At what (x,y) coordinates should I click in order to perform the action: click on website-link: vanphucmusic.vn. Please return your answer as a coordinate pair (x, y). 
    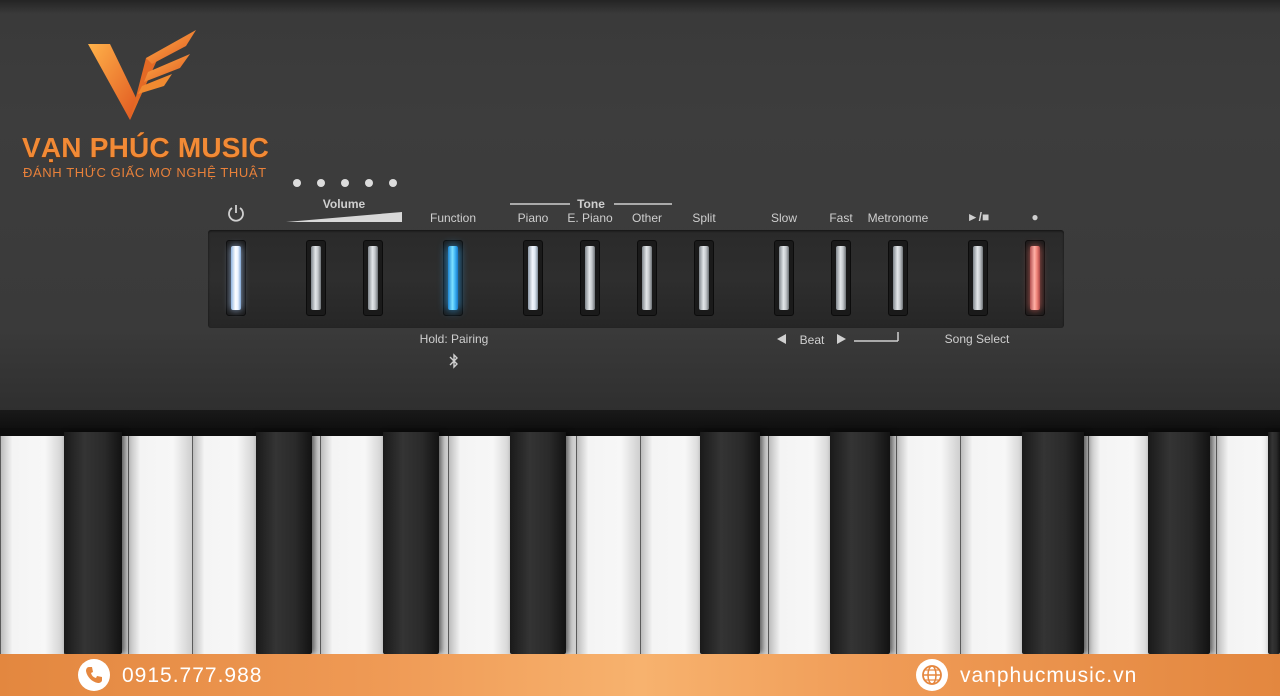
    Looking at the image, I should click on (1048, 676).